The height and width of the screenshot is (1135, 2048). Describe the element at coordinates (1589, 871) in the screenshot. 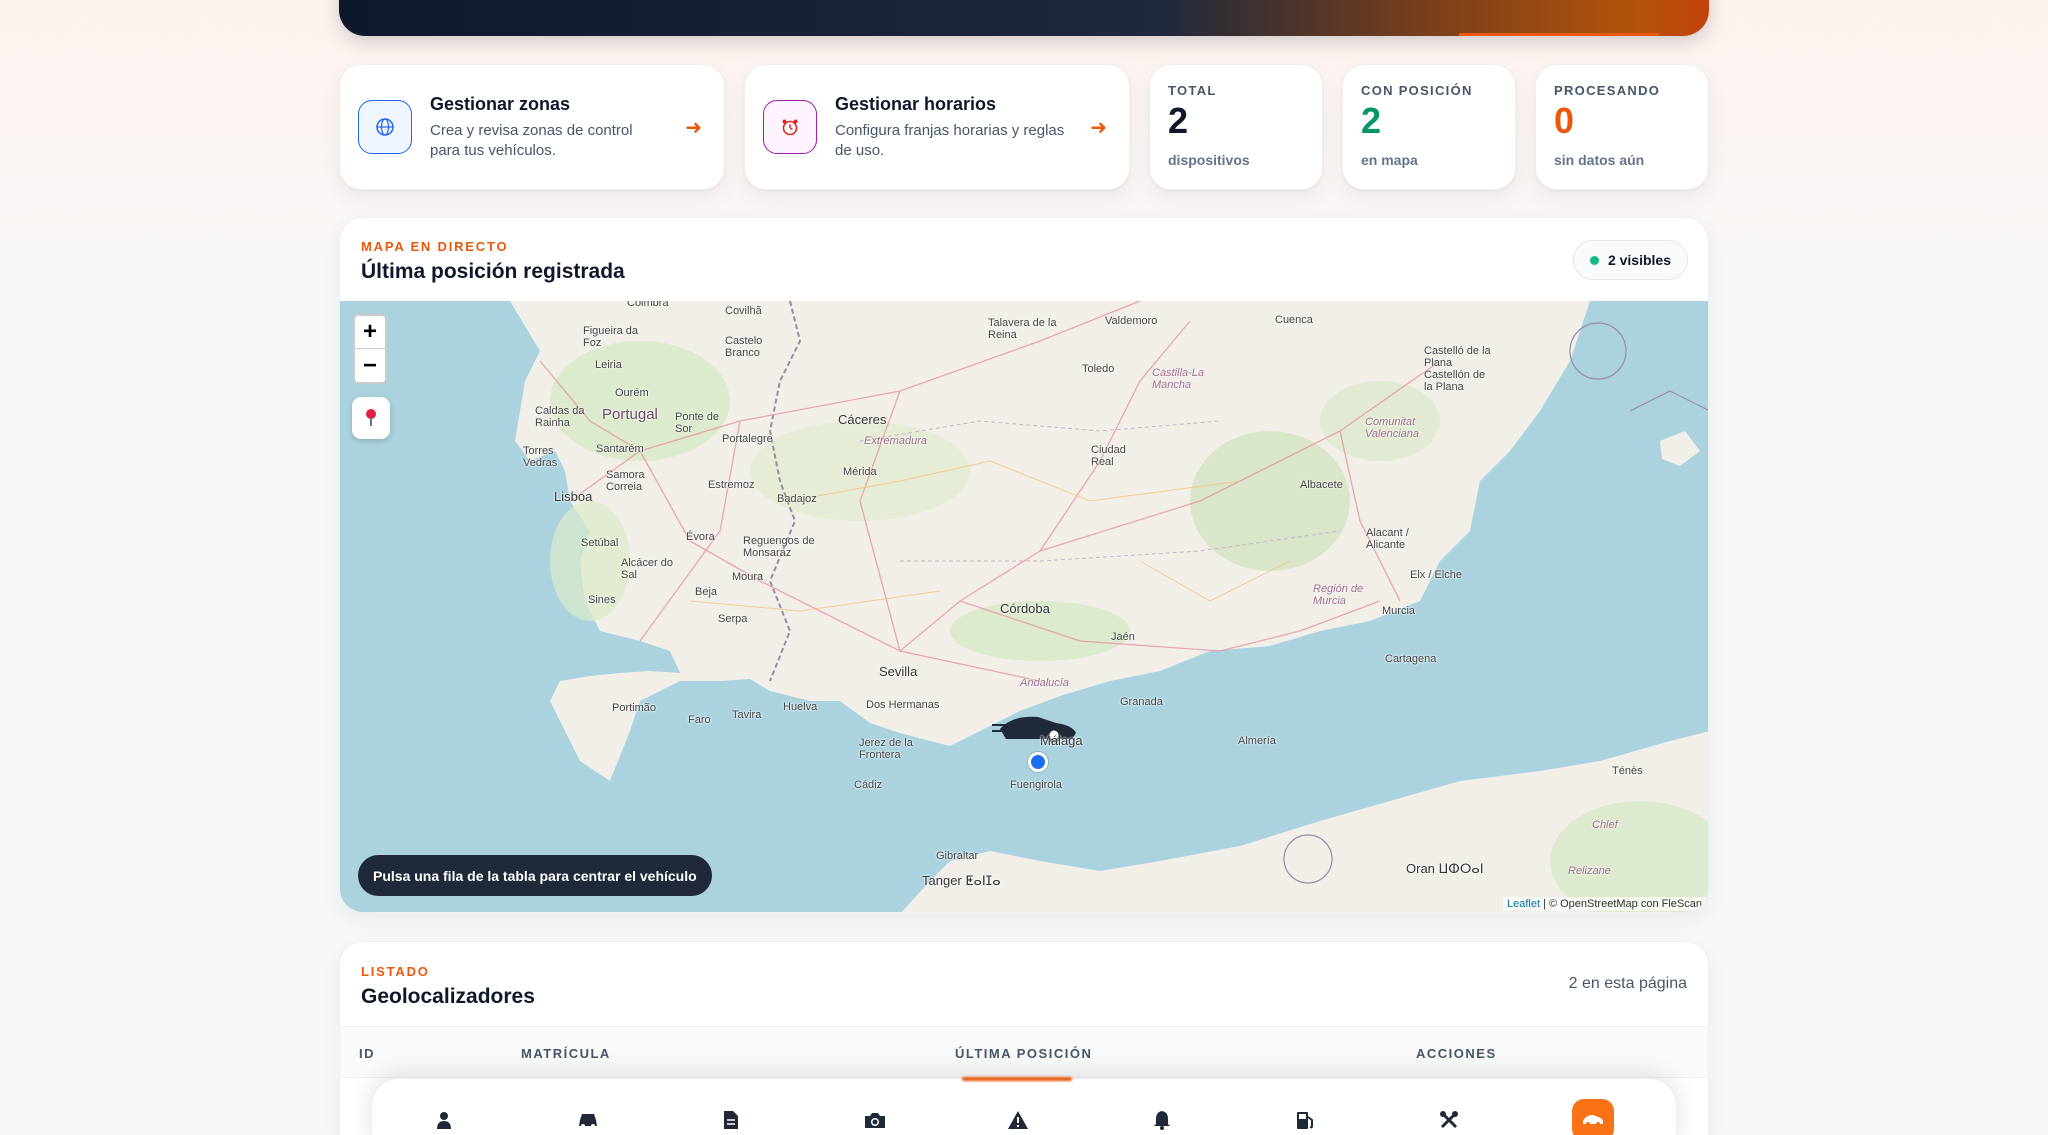

I see `map-place-label: Relizane` at that location.